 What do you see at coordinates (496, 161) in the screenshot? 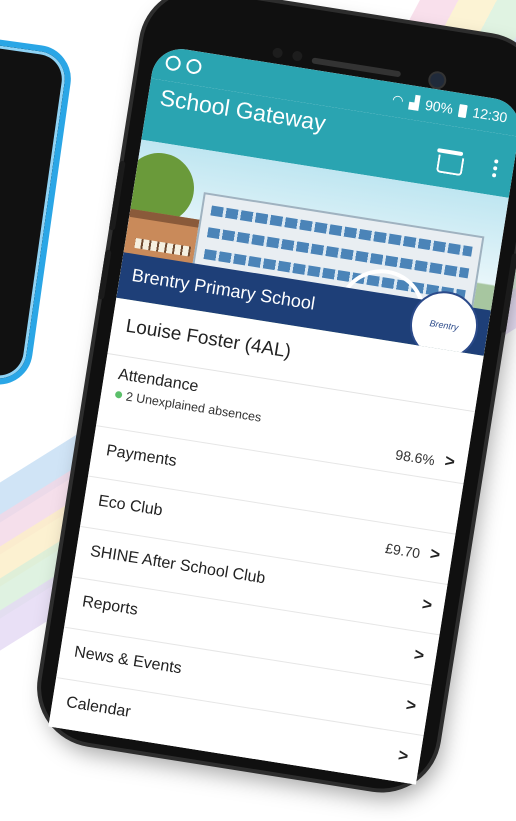
I see `more-options-icon` at bounding box center [496, 161].